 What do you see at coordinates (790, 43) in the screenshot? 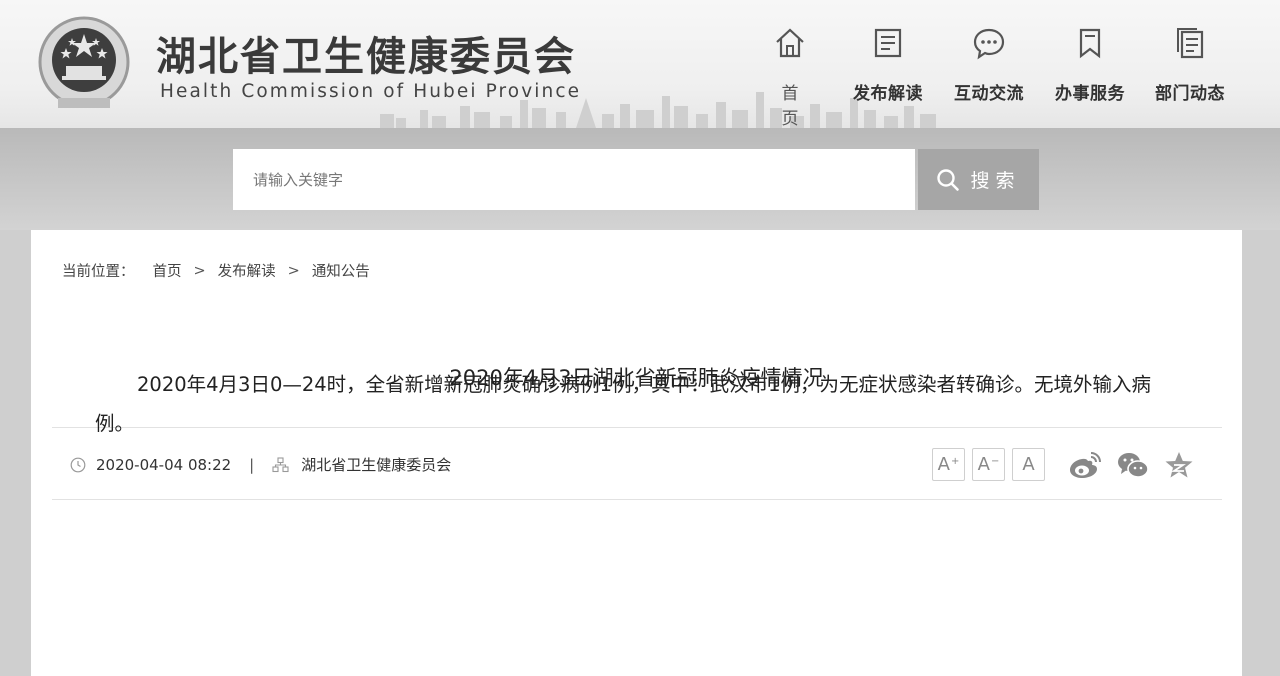
I see `home-icon` at bounding box center [790, 43].